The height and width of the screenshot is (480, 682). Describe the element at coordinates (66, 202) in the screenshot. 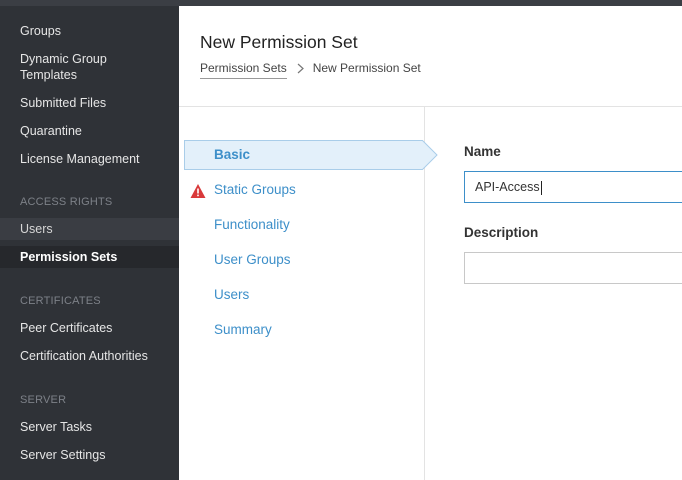

I see `sidebar-section-access-rights: ACCESS RIGHTS` at that location.